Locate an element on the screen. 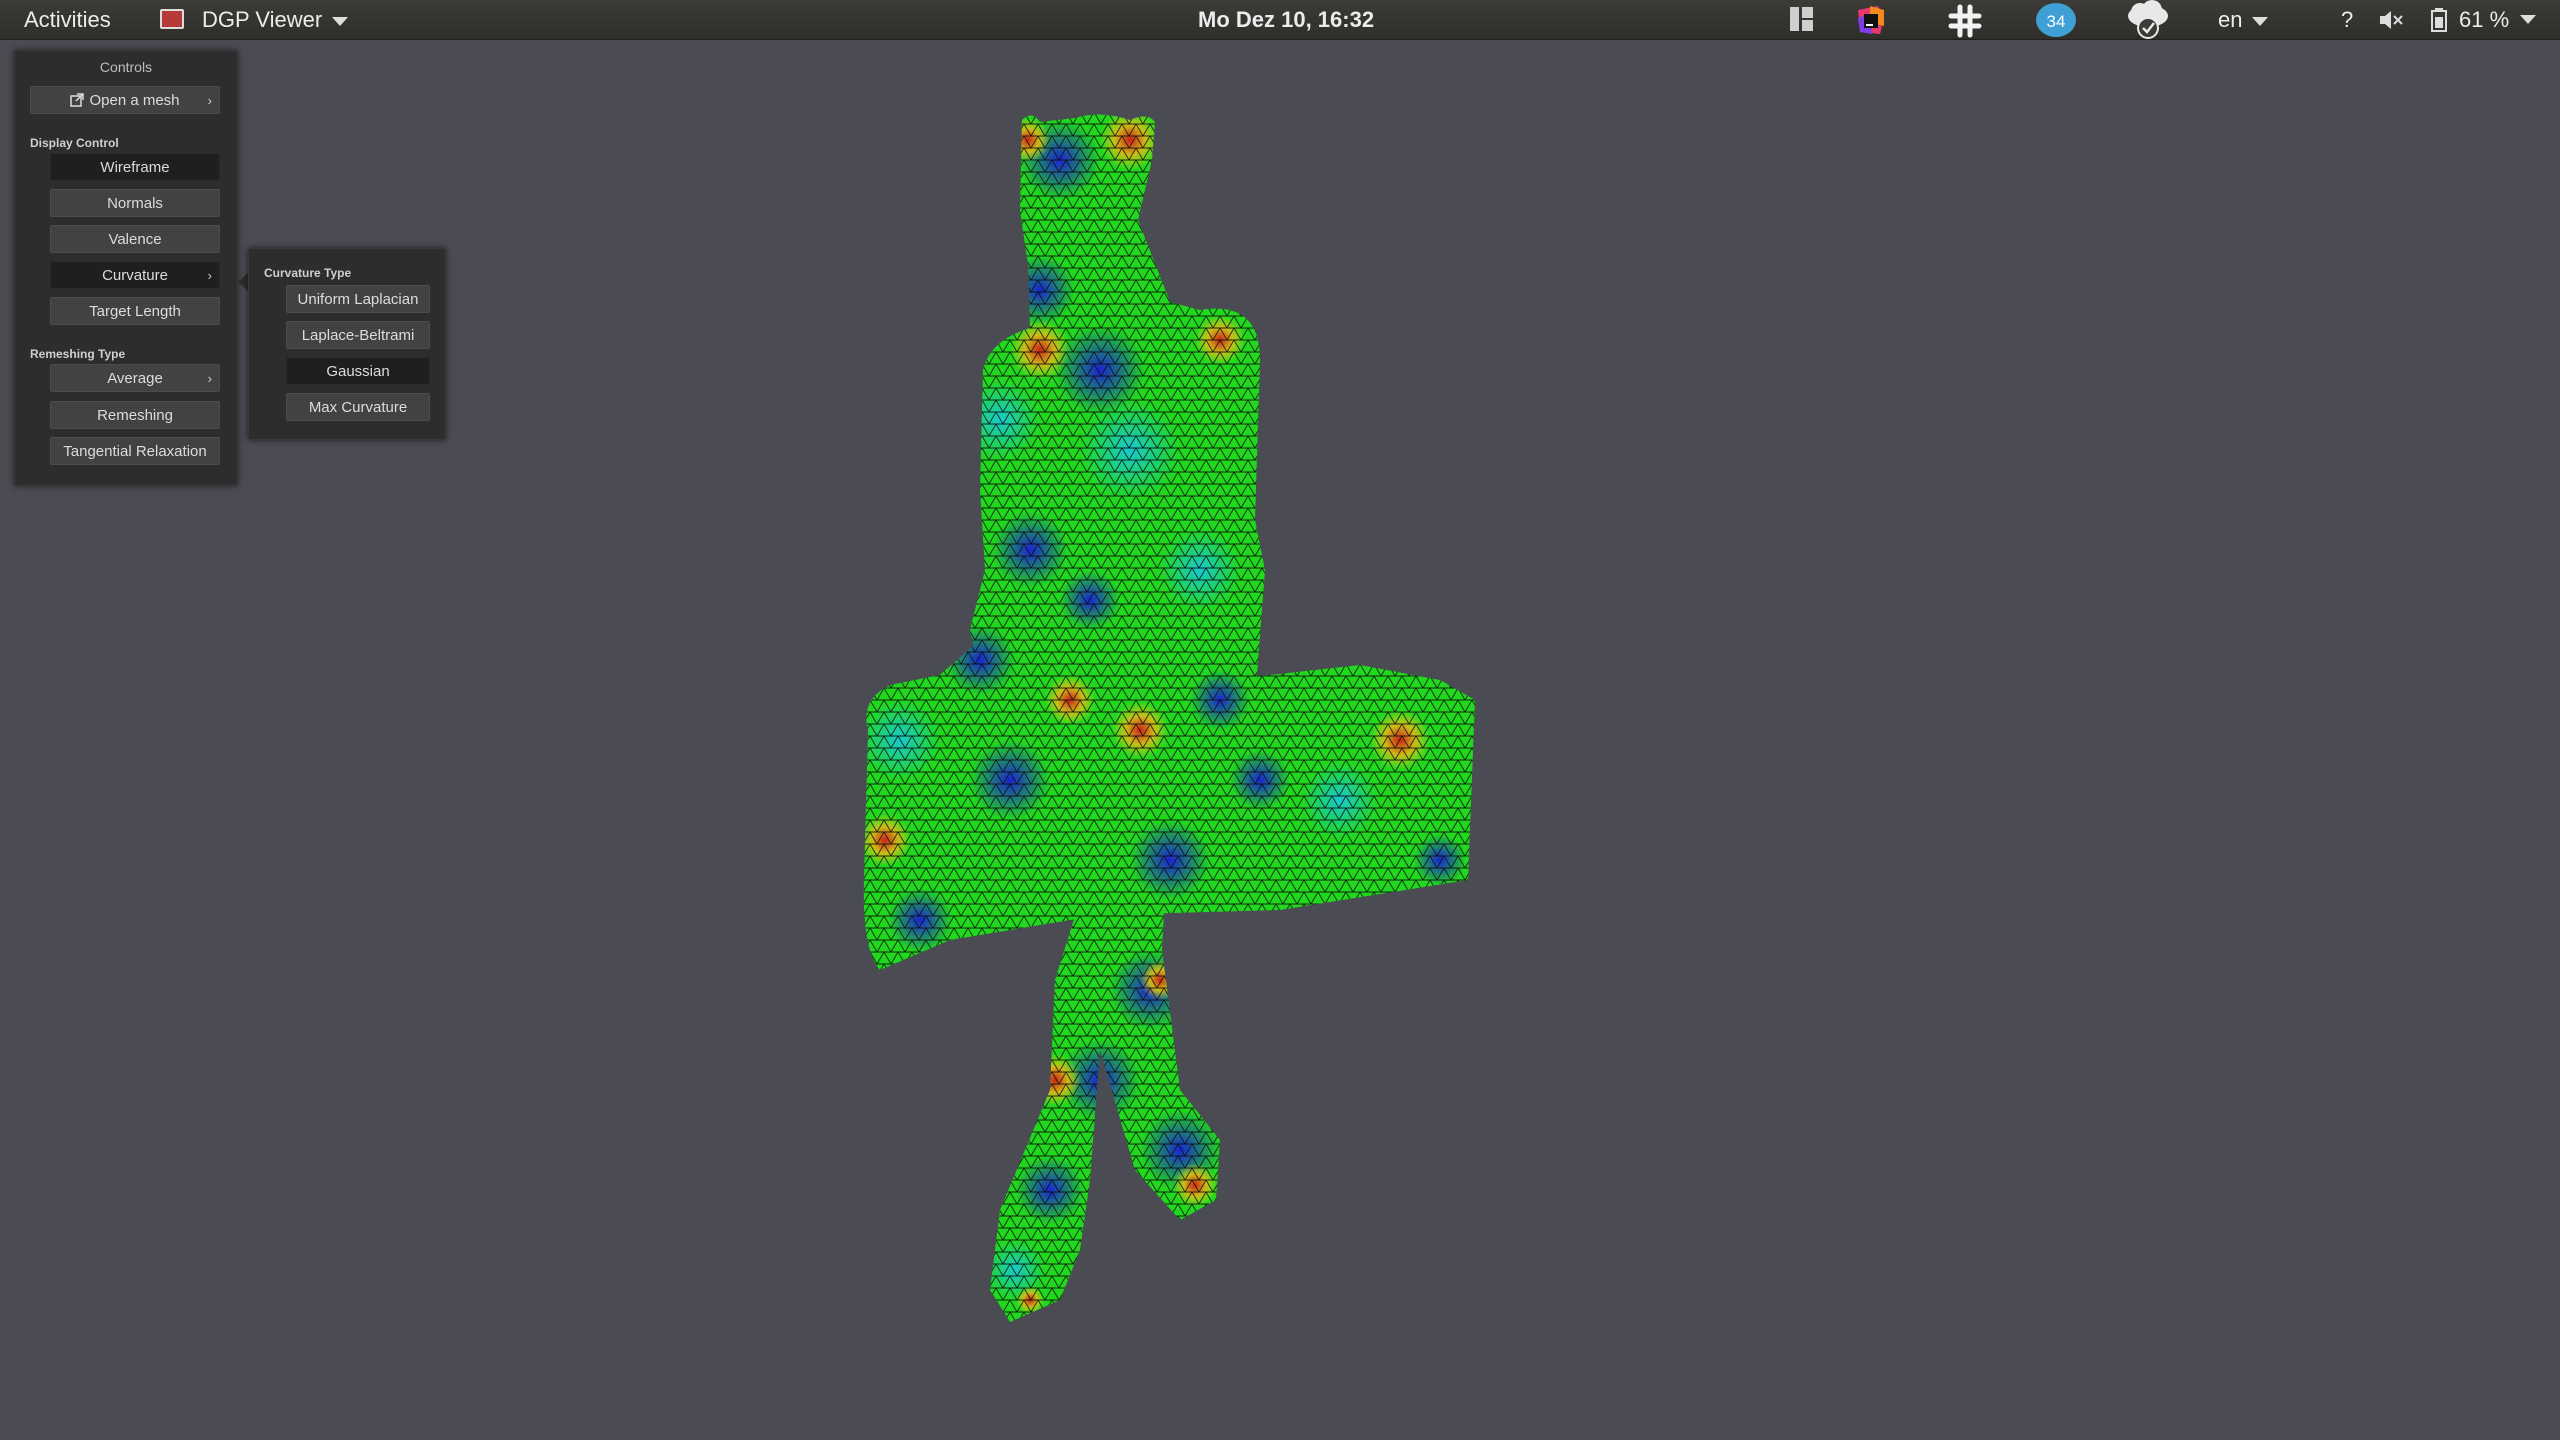  sound-muted-icon is located at coordinates (2394, 24).